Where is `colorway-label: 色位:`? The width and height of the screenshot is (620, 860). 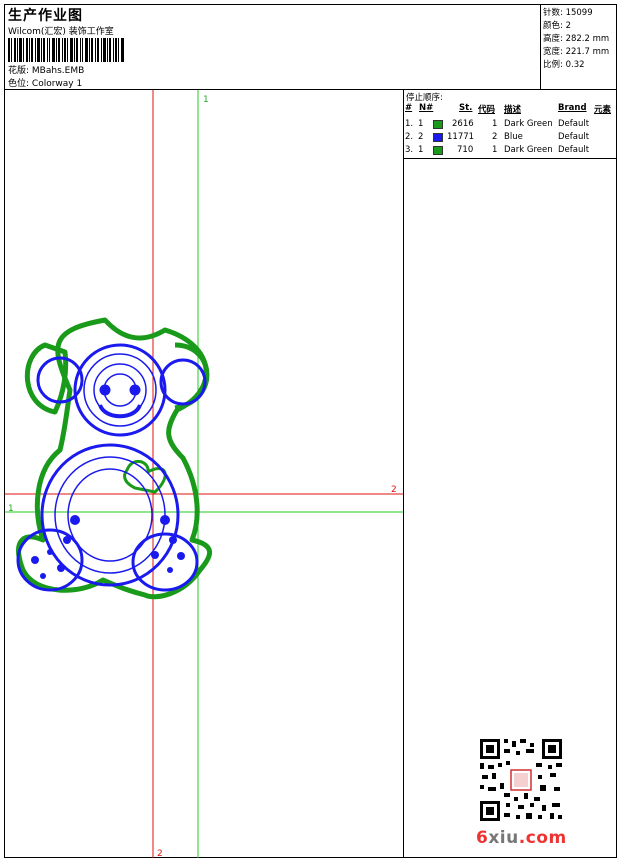
colorway-label: 色位: is located at coordinates (19, 84).